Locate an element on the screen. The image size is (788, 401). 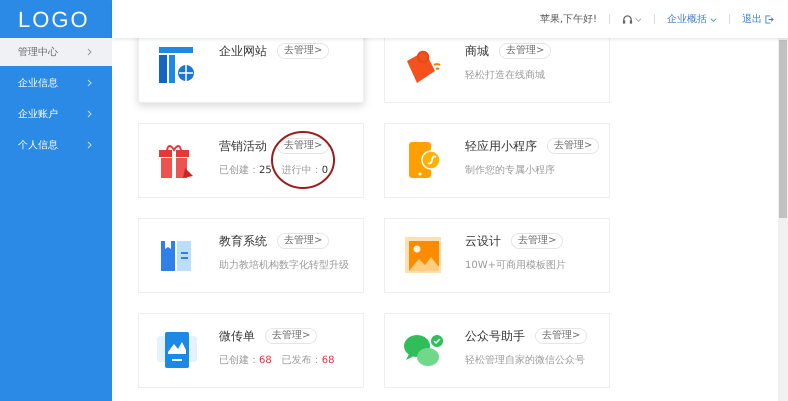
exit-icon is located at coordinates (769, 19).